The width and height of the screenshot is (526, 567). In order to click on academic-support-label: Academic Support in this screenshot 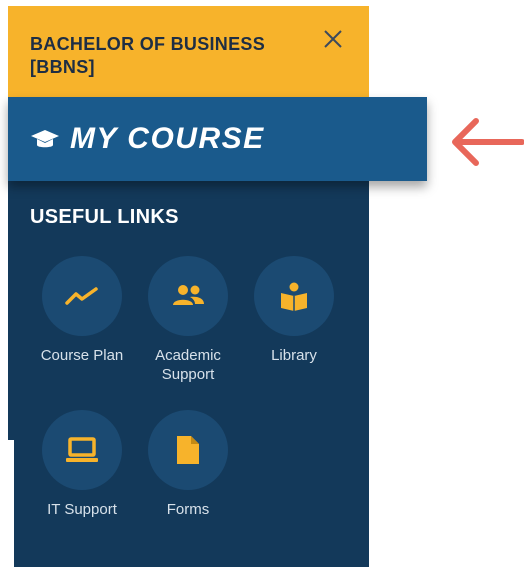, I will do `click(188, 365)`.